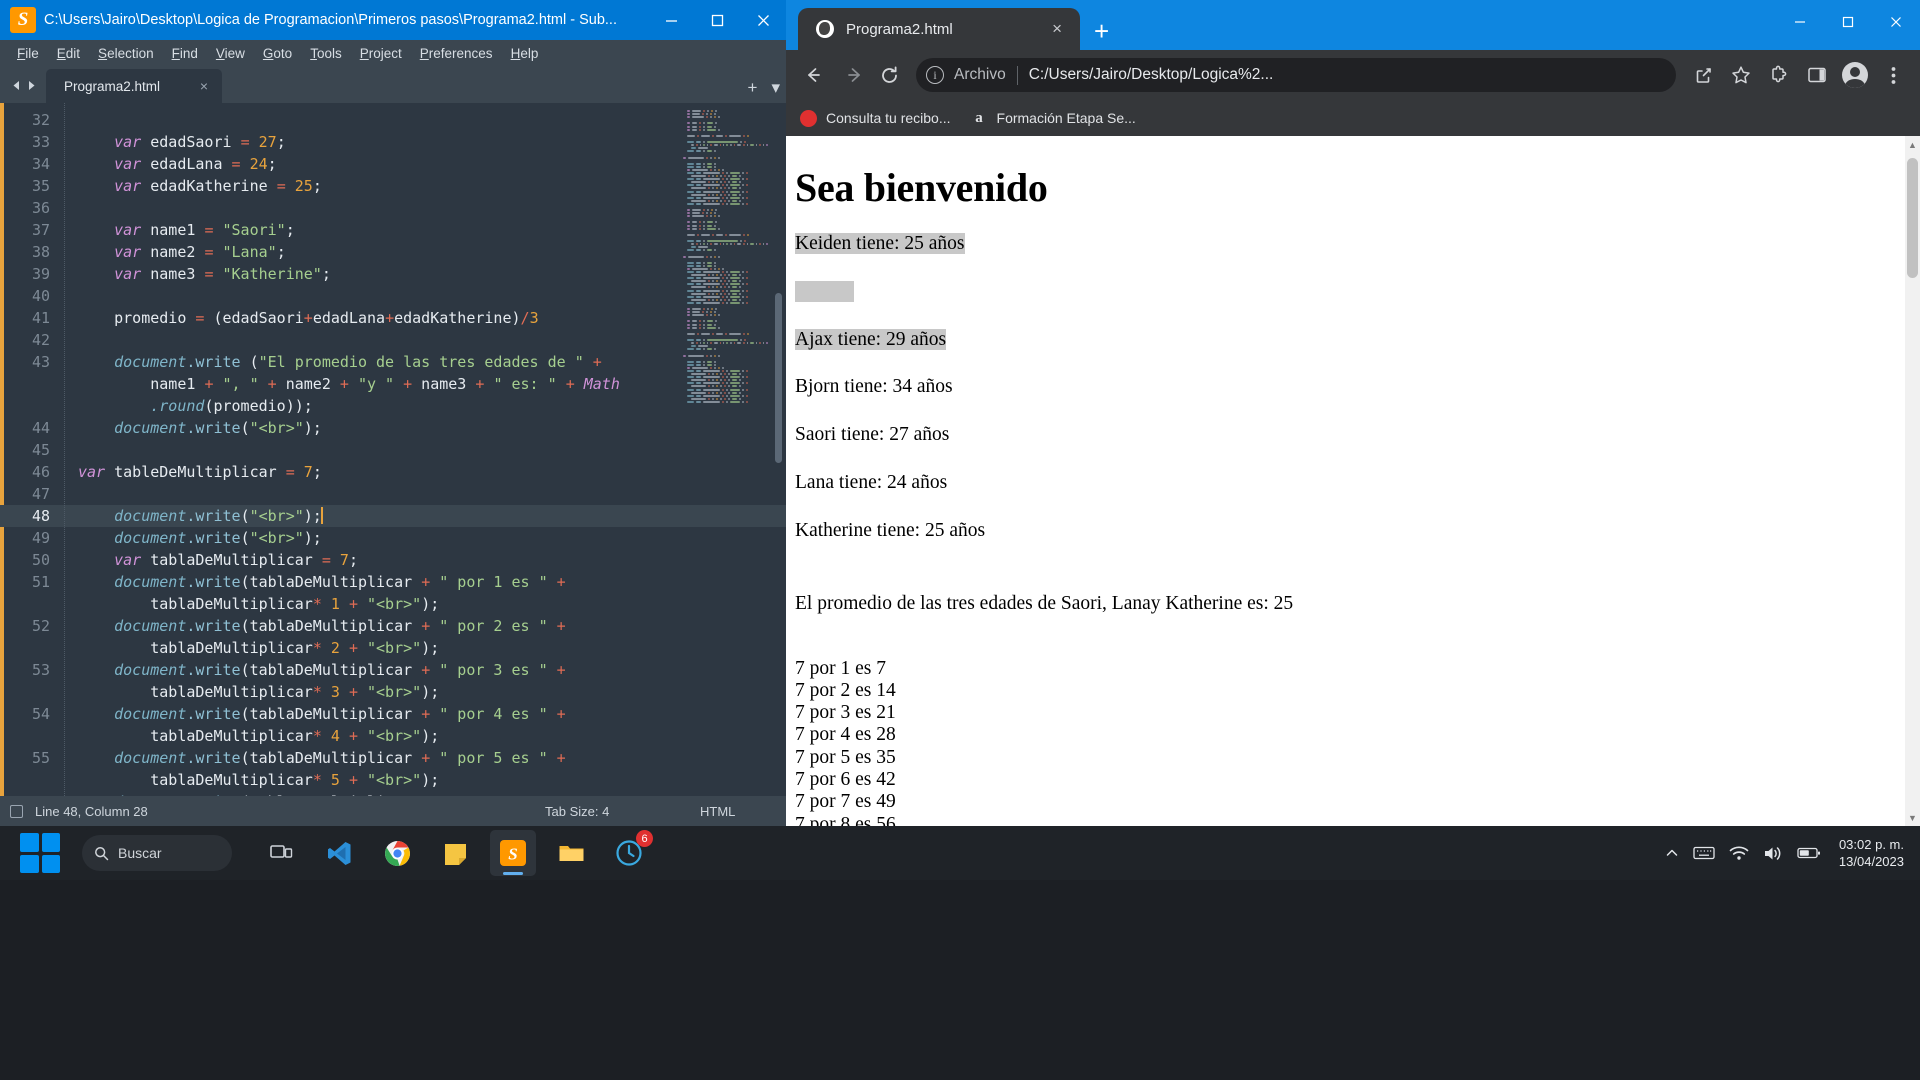 This screenshot has height=1080, width=1920. I want to click on editor-tab-programa2: Programa2.html ×, so click(134, 86).